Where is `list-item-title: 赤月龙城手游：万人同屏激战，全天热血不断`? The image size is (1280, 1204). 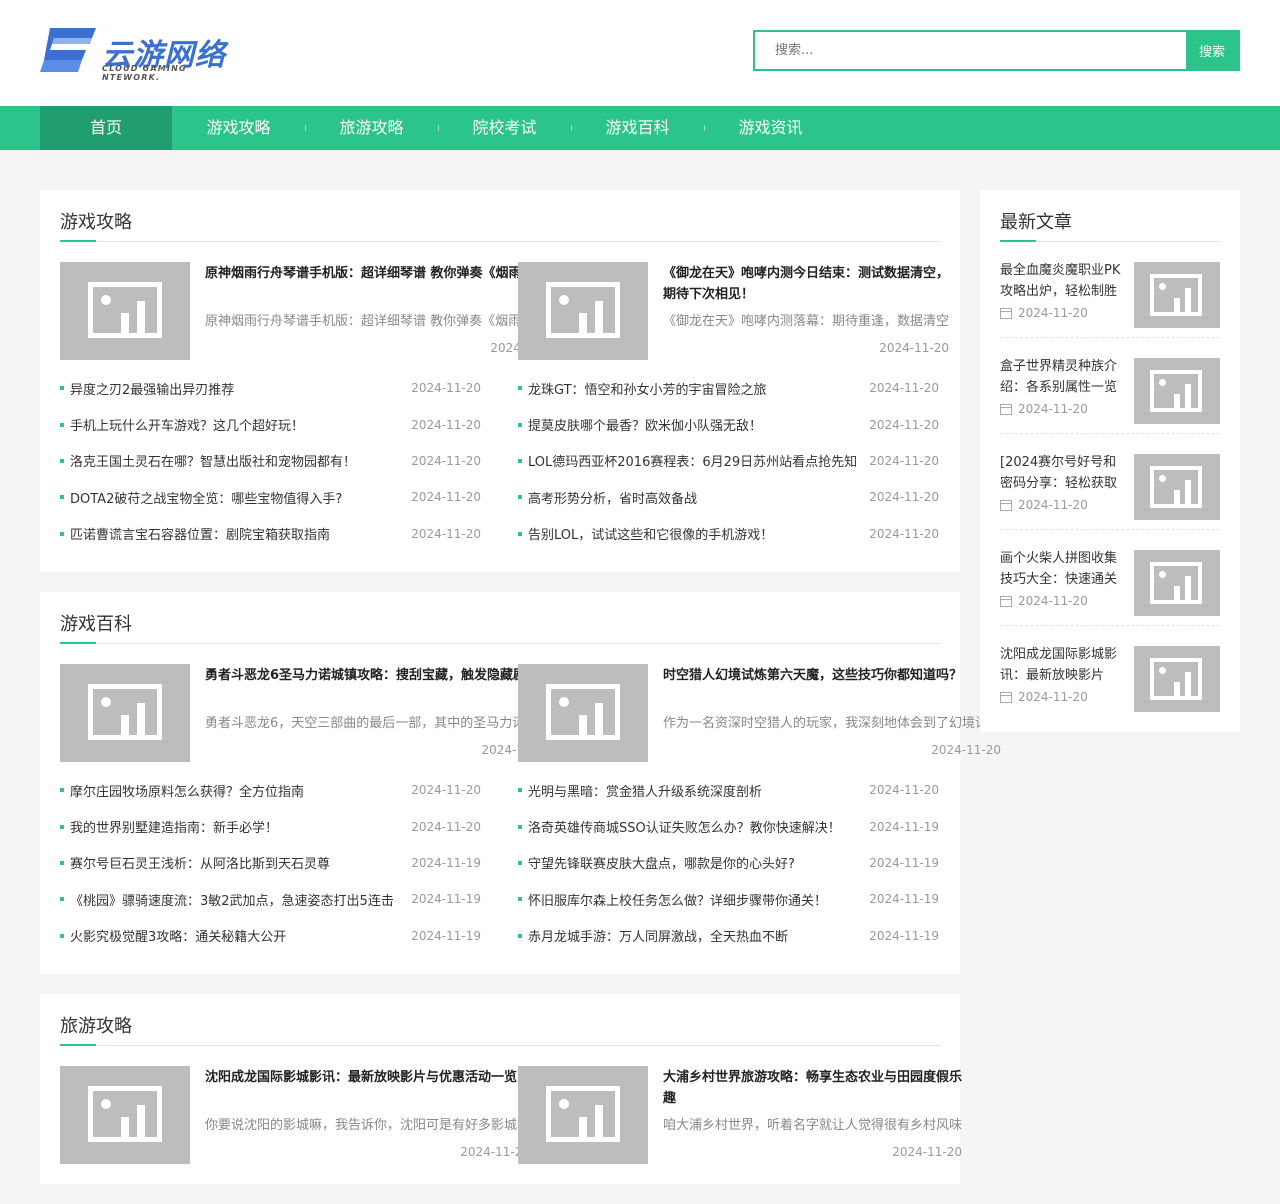 list-item-title: 赤月龙城手游：万人同屏激战，全天热血不断 is located at coordinates (698, 935).